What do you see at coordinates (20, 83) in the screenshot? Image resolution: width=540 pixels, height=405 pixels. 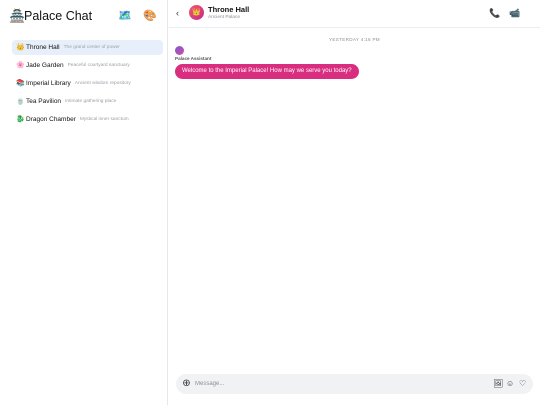 I see `books-icon: 📚` at bounding box center [20, 83].